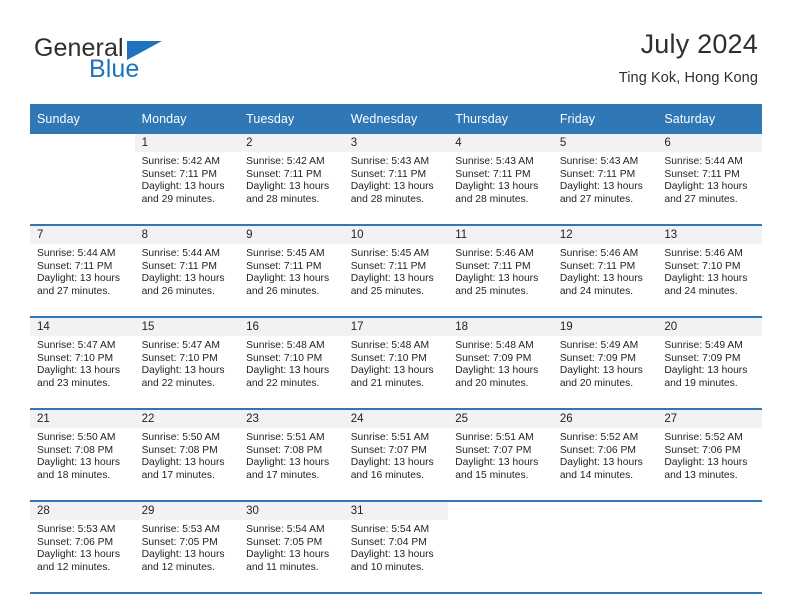  What do you see at coordinates (180, 345) in the screenshot?
I see `sunrise-text: Sunrise: 5:47 AM` at bounding box center [180, 345].